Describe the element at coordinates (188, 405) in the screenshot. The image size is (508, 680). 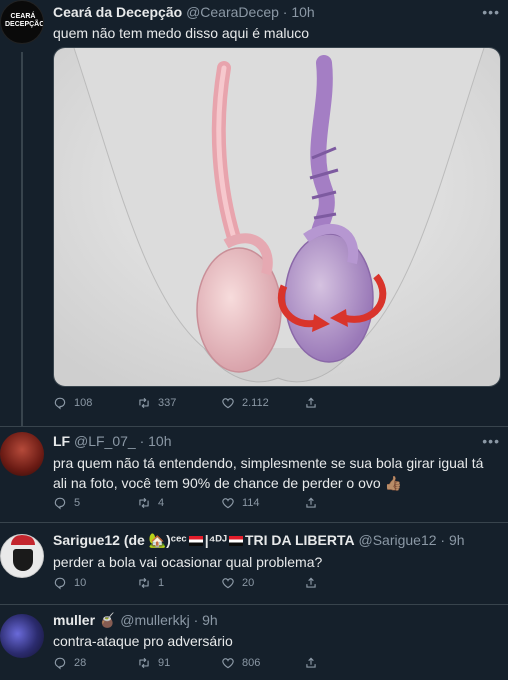
I see `tweet-actions: 108 337 2.112` at that location.